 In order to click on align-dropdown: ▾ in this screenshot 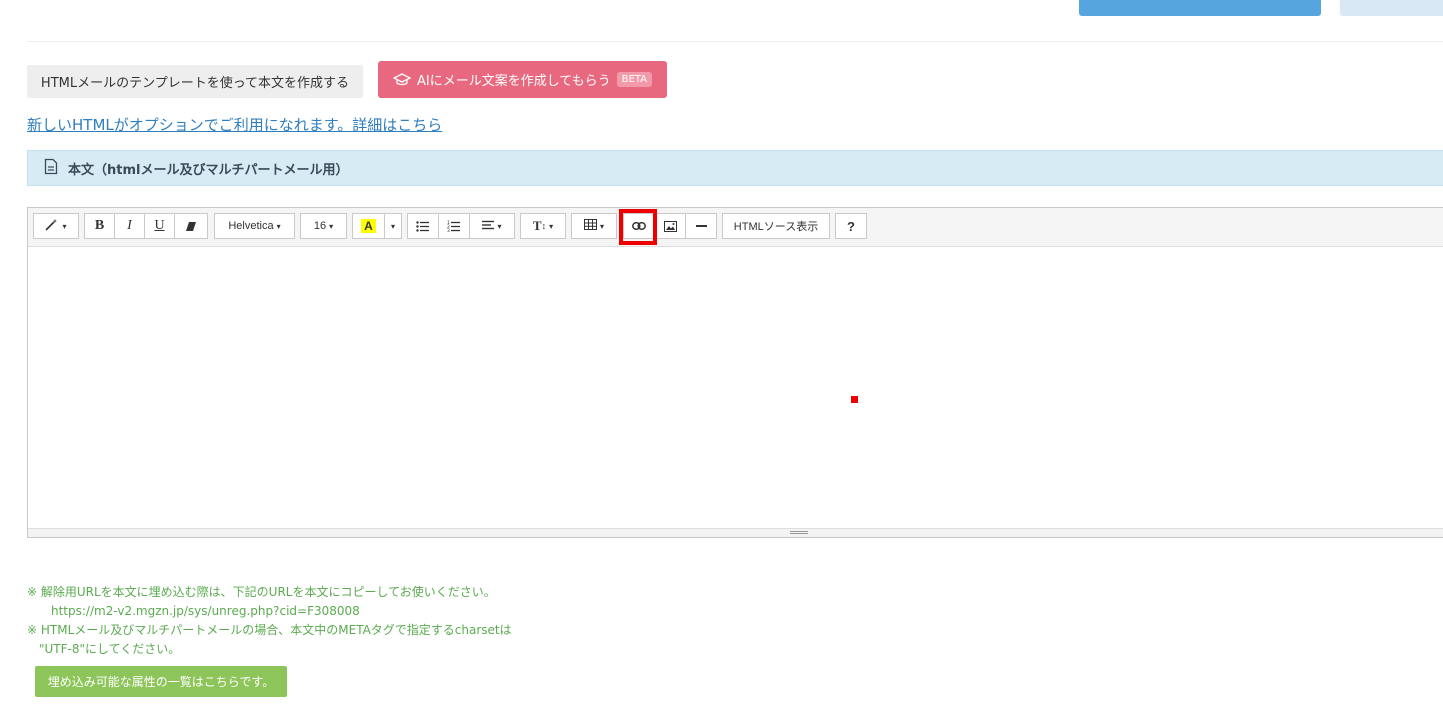, I will do `click(492, 226)`.